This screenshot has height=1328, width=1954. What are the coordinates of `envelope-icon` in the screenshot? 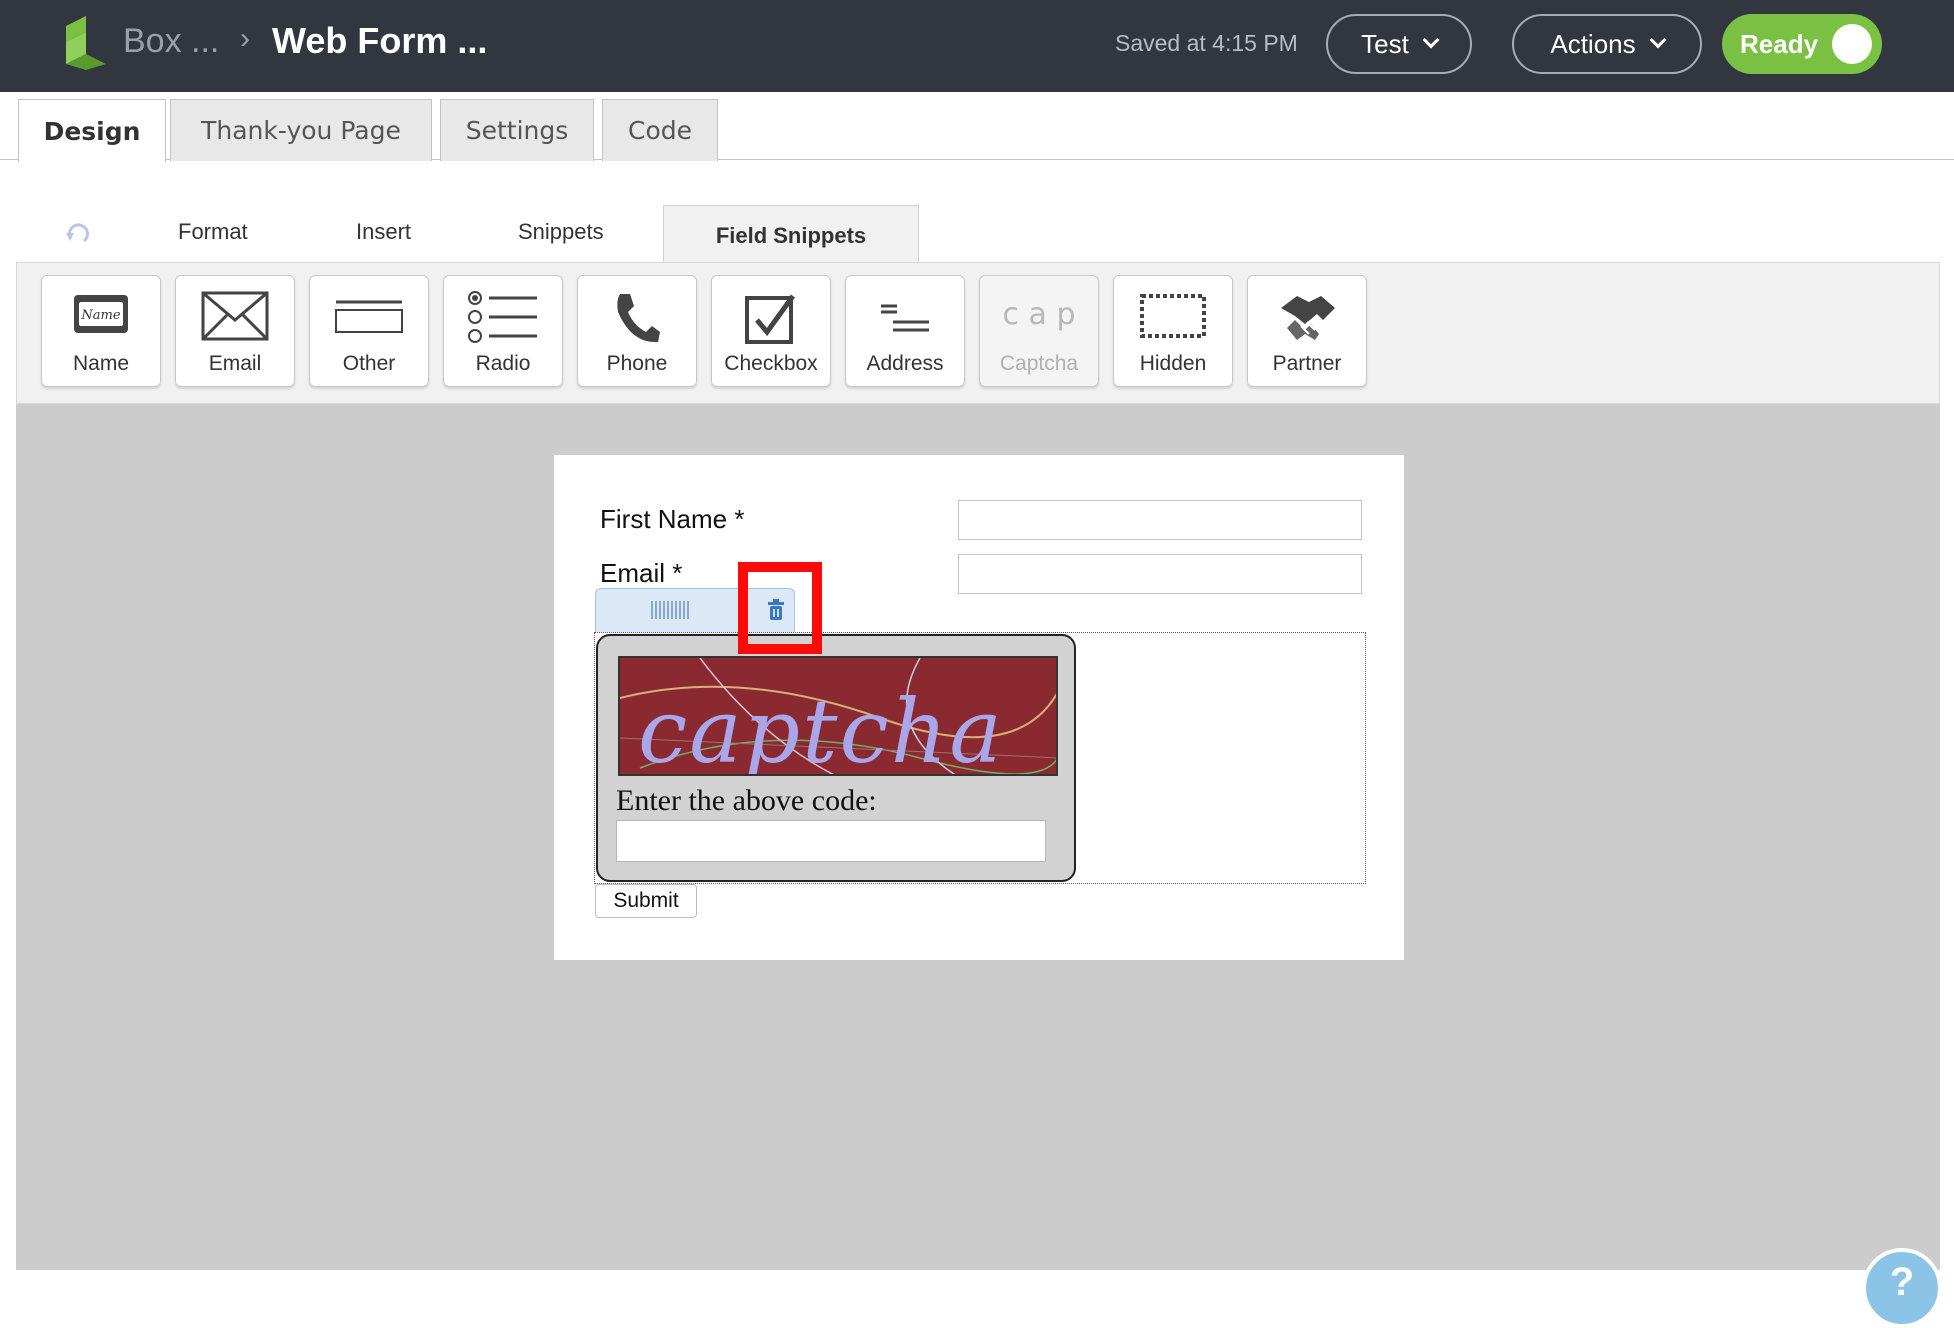 It's located at (235, 316).